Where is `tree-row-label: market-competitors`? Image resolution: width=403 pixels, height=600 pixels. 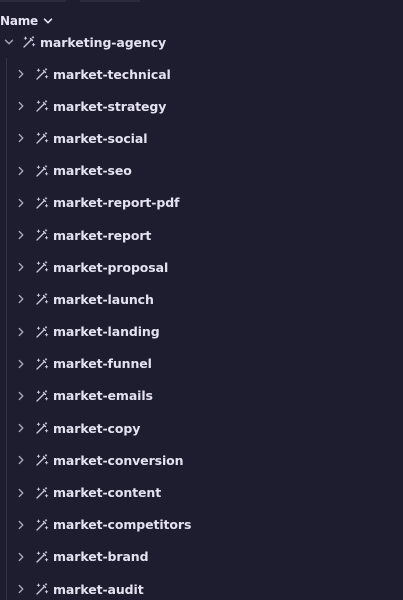
tree-row-label: market-competitors is located at coordinates (122, 525).